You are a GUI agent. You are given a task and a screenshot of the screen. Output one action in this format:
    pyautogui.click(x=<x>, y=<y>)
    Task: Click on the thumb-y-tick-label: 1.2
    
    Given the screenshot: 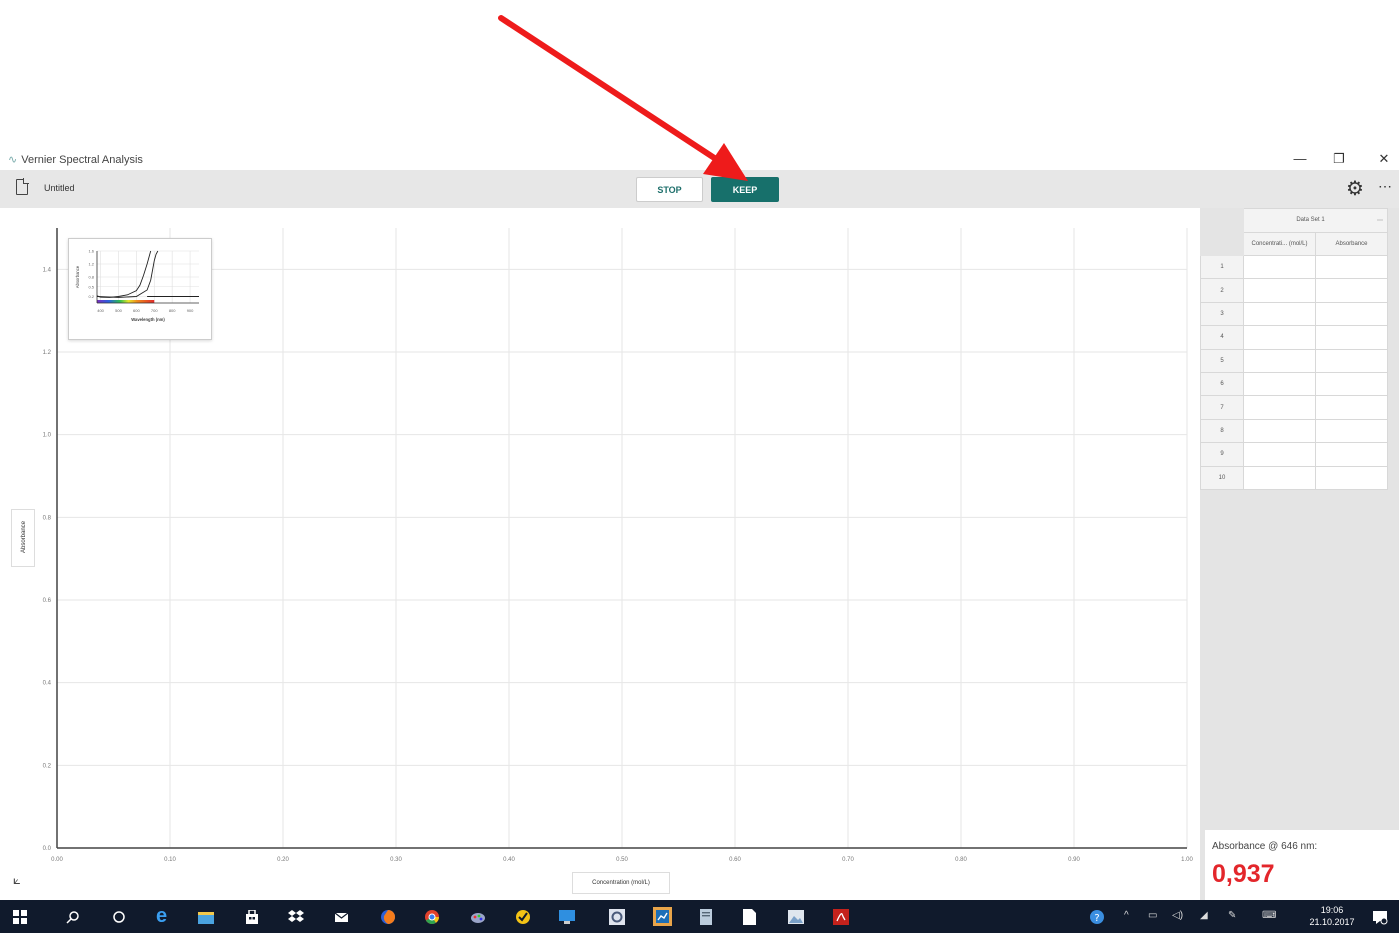 What is the action you would take?
    pyautogui.click(x=91, y=264)
    